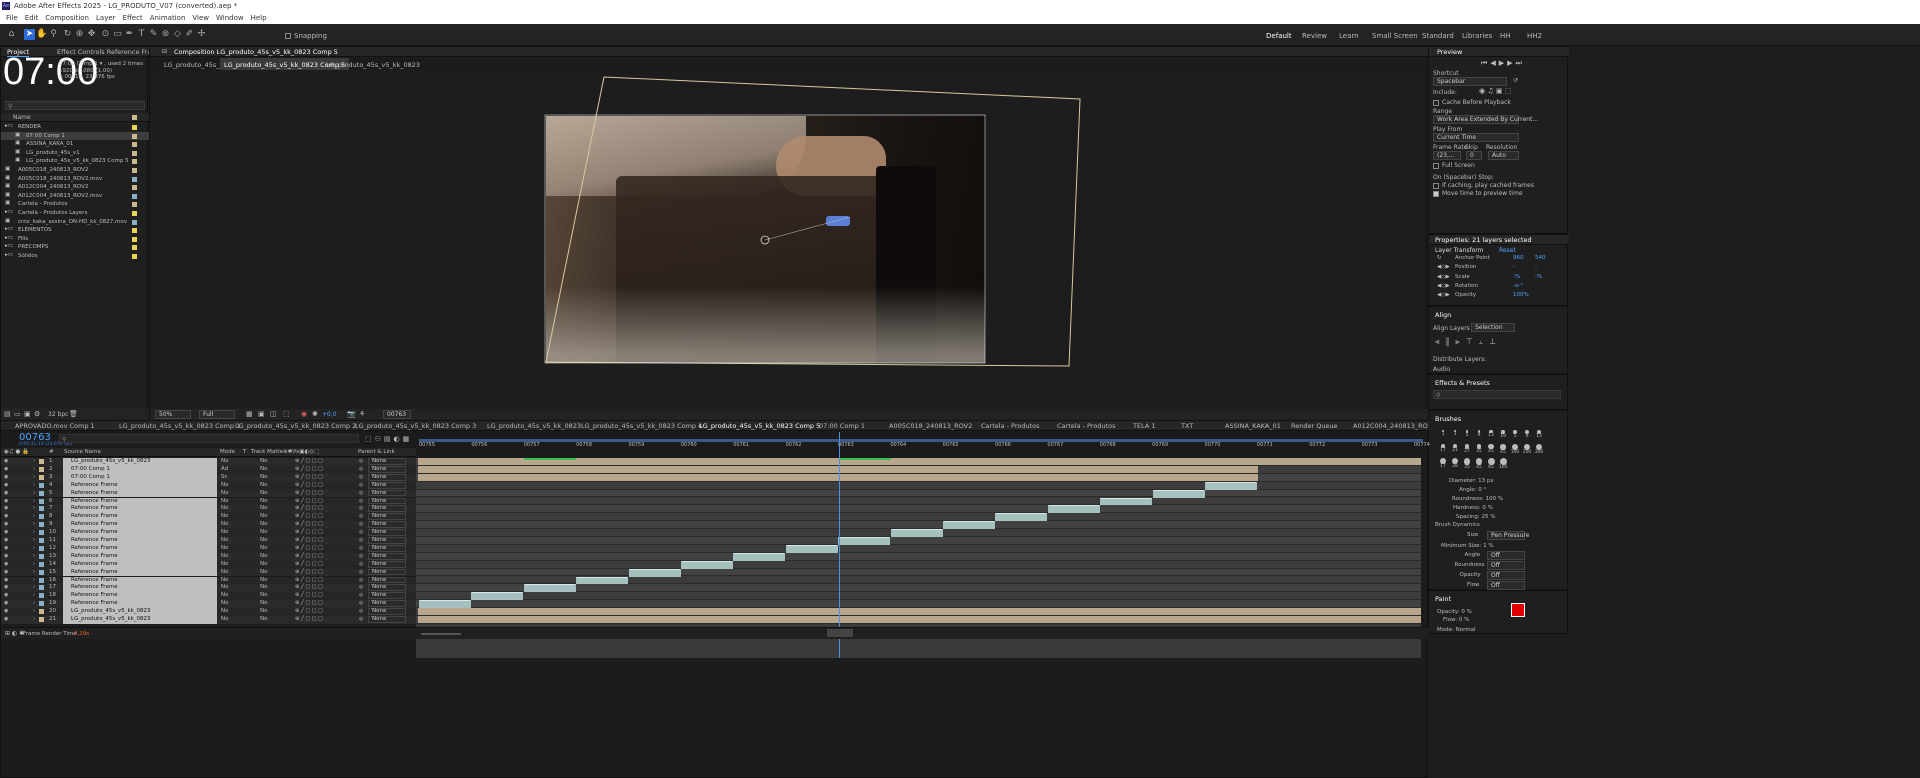 The height and width of the screenshot is (778, 1920). What do you see at coordinates (1449, 52) in the screenshot?
I see `preview-title: Preview` at bounding box center [1449, 52].